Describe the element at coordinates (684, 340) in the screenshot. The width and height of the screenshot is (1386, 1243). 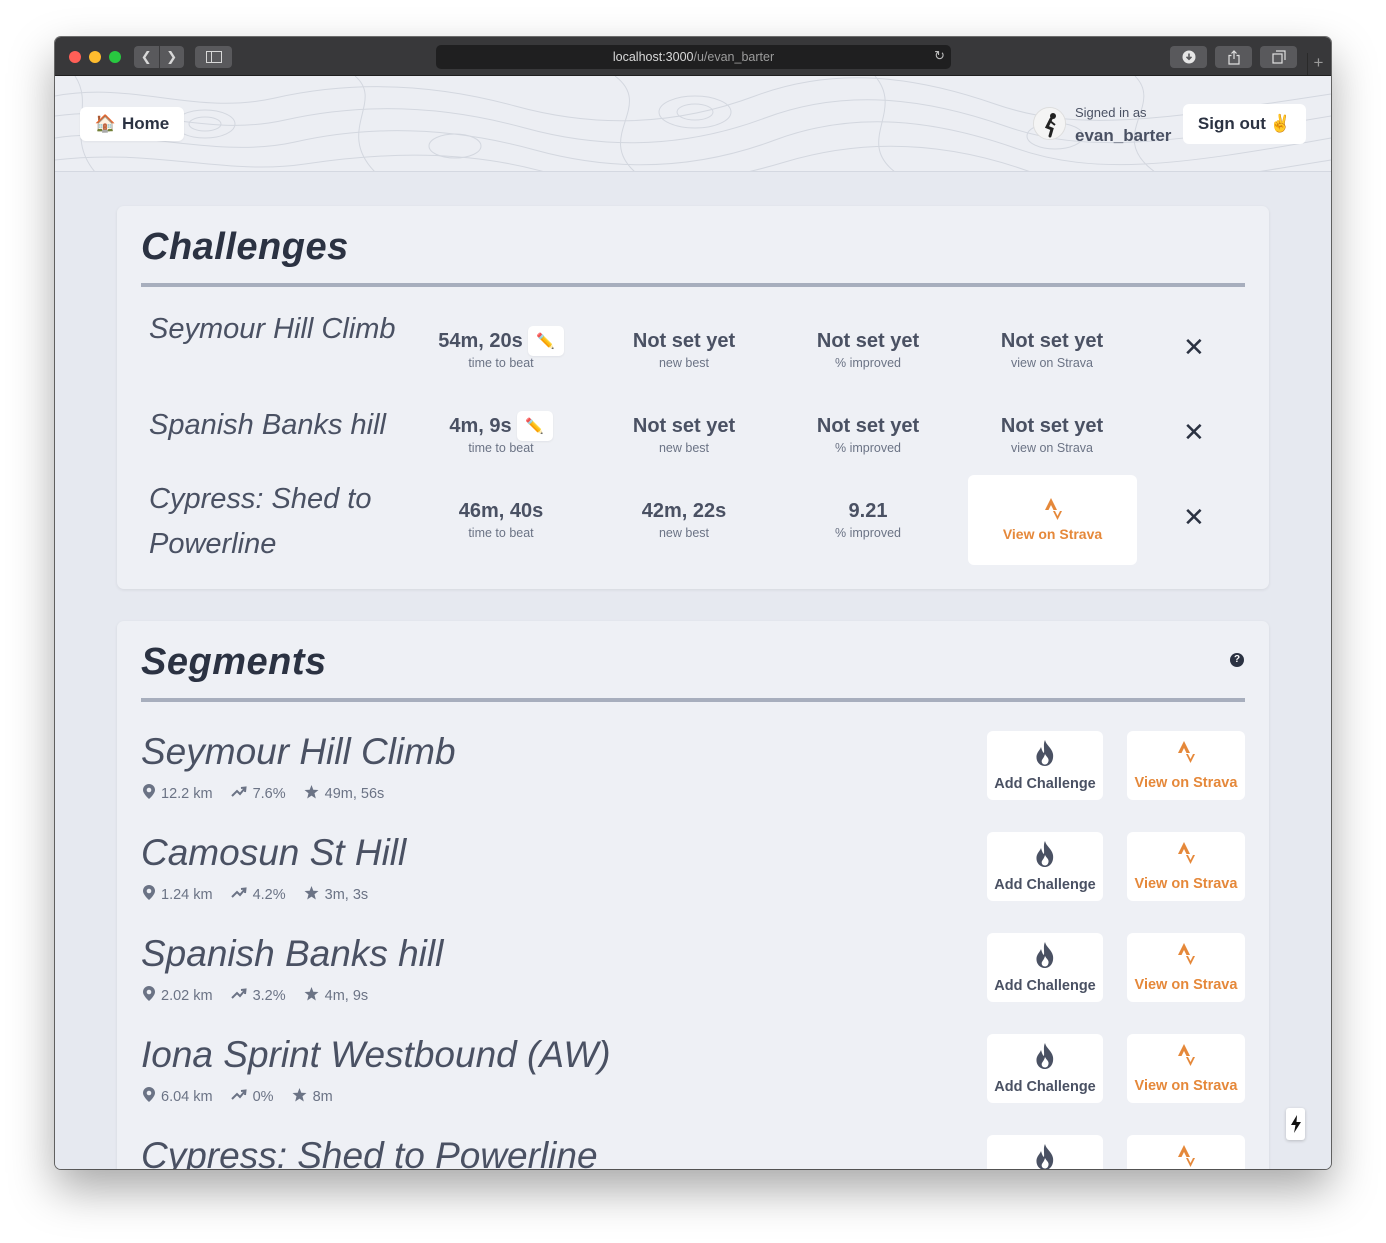
I see `new-best-value: Not set yet` at that location.